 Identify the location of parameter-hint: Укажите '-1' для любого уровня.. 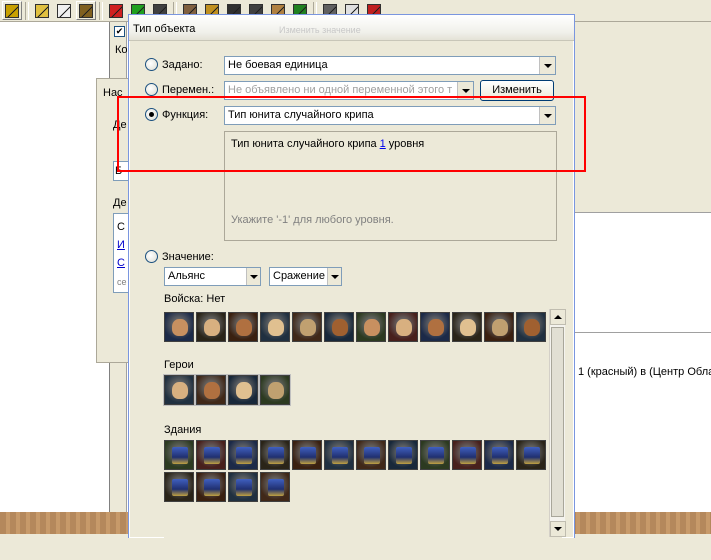
(312, 220).